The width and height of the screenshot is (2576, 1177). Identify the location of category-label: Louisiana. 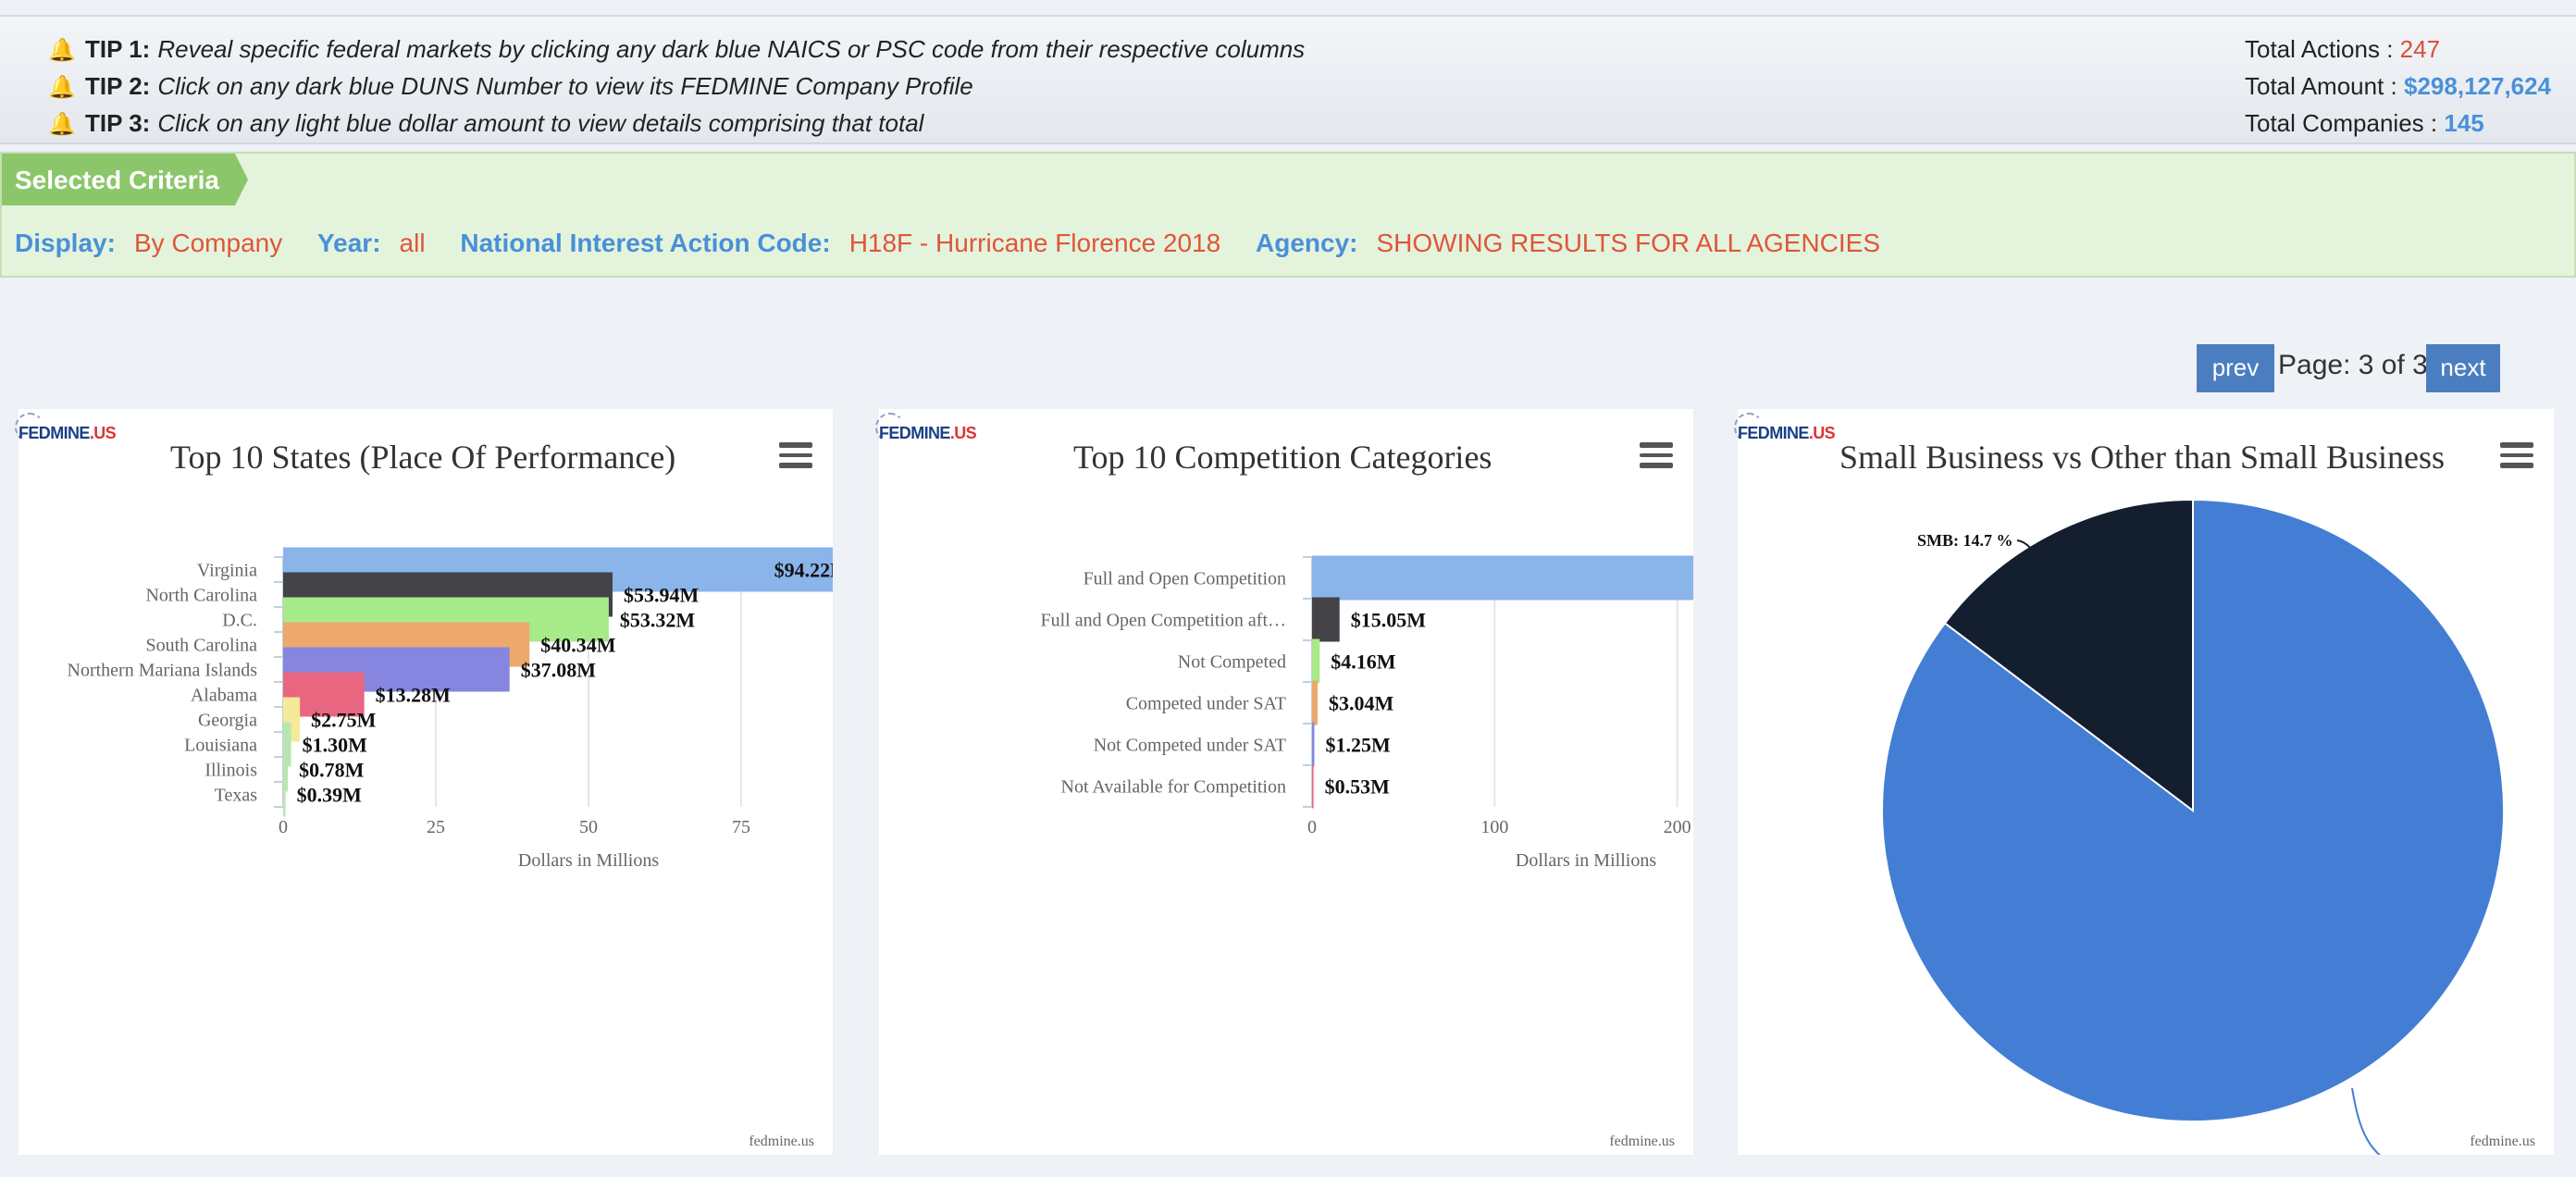
(221, 746).